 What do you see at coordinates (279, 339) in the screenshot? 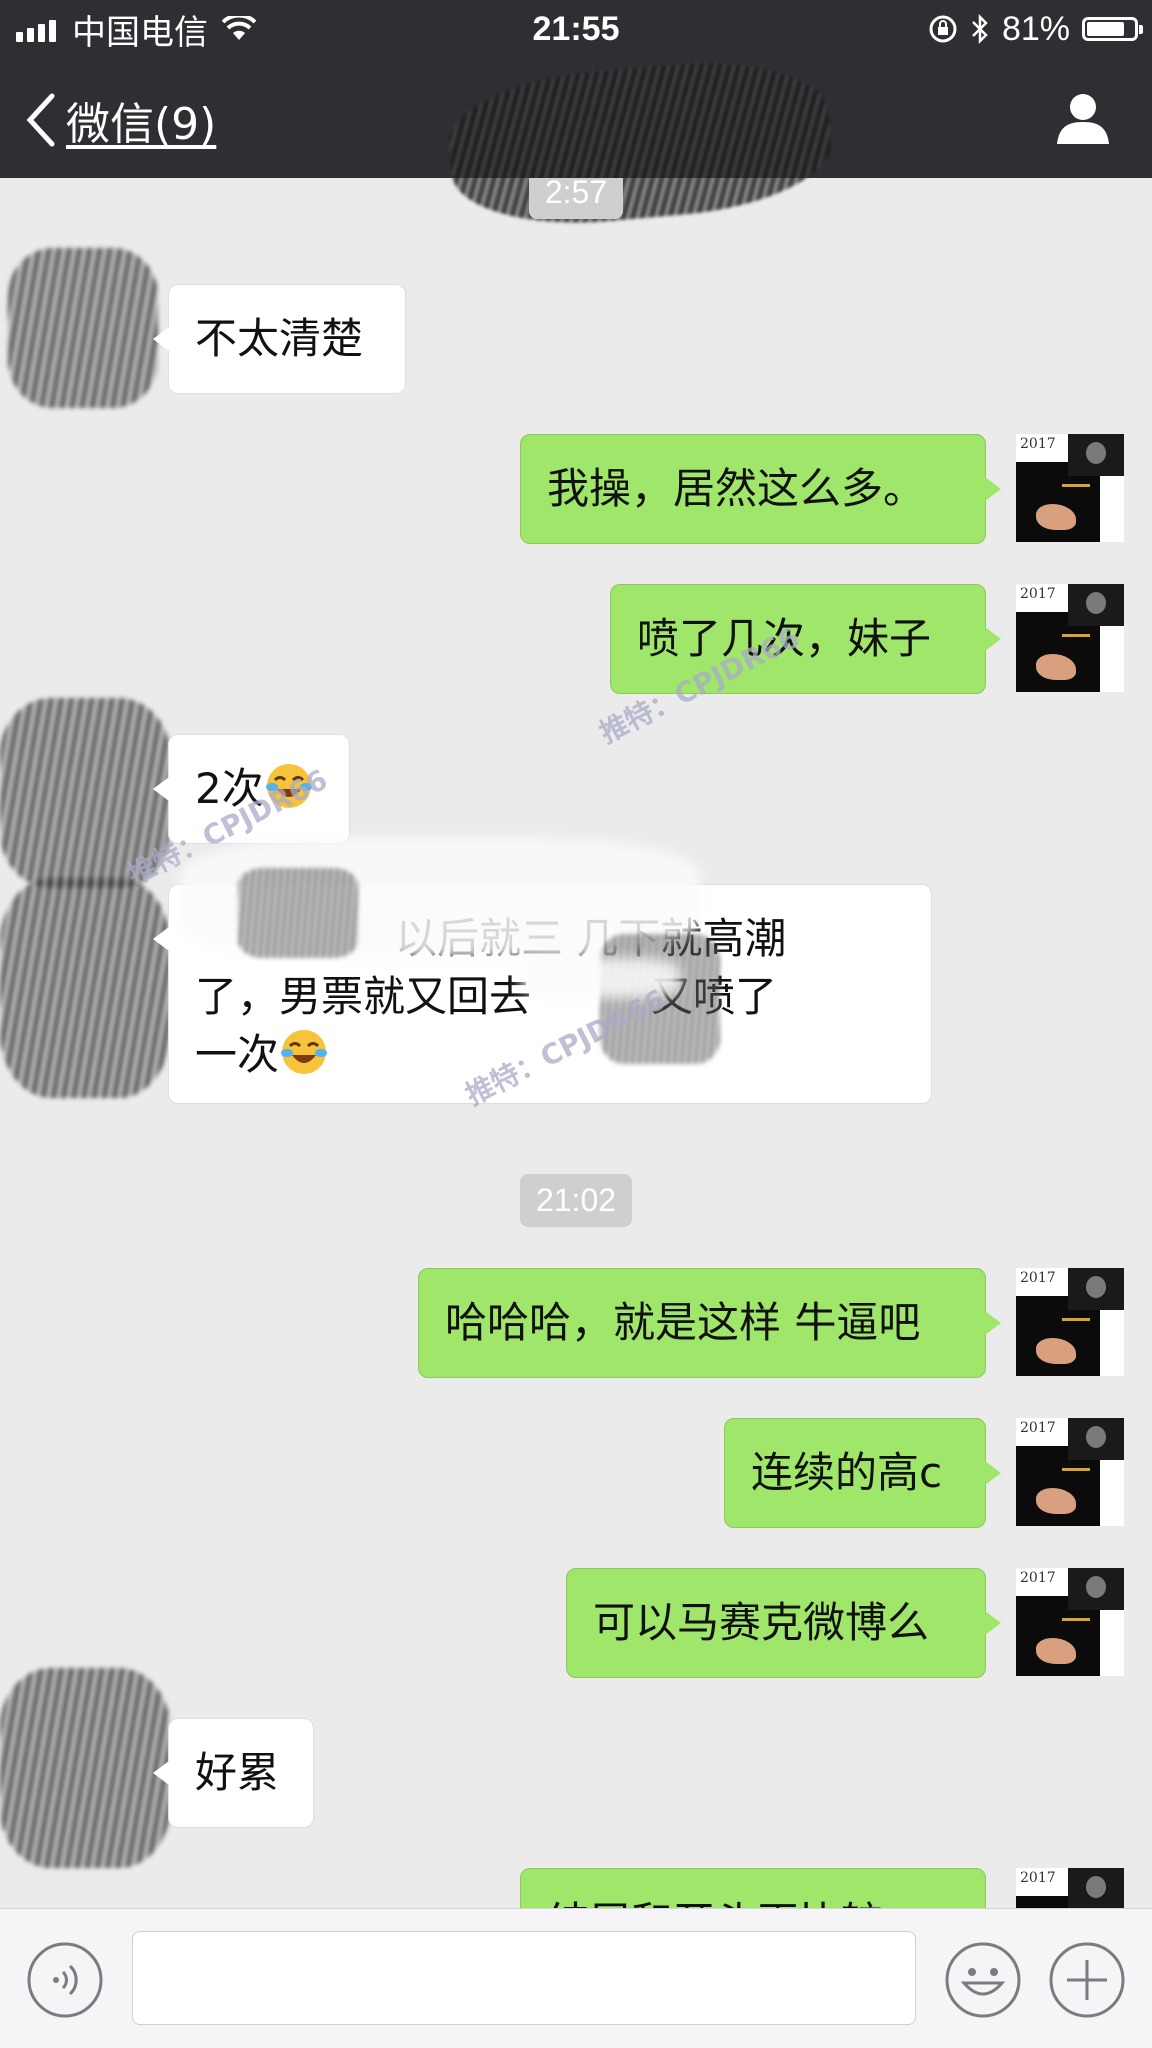
I see `message-bubble-incoming: 不太清楚` at bounding box center [279, 339].